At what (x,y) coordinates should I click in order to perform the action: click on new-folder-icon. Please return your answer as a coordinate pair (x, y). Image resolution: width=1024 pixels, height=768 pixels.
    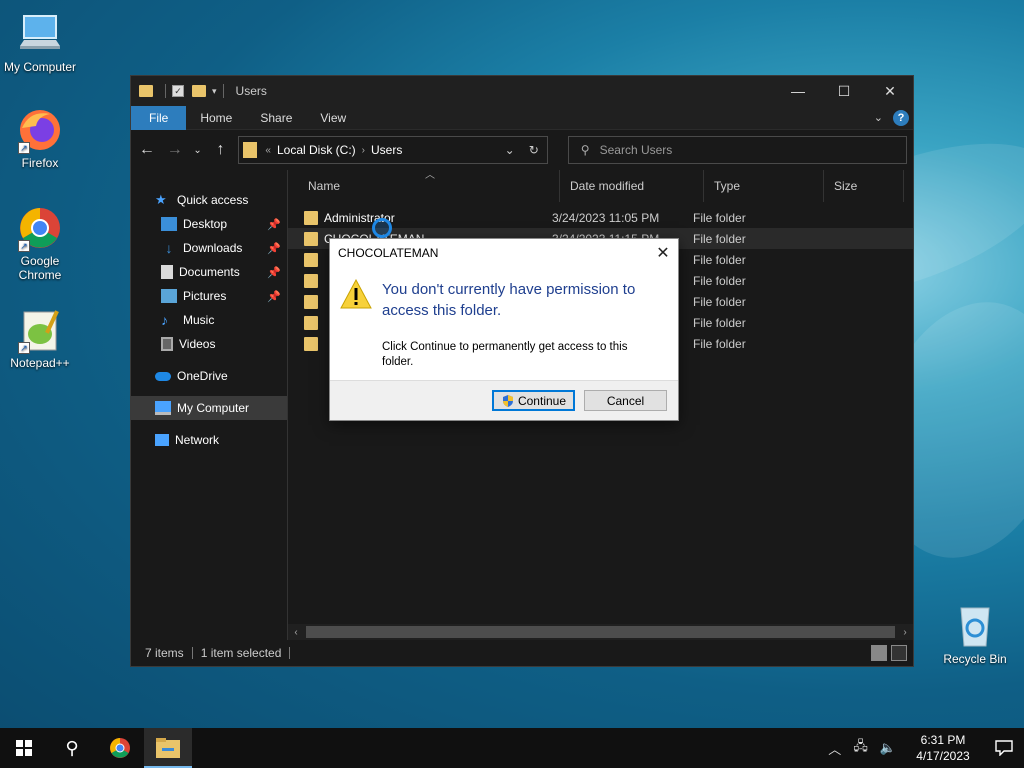
    Looking at the image, I should click on (199, 91).